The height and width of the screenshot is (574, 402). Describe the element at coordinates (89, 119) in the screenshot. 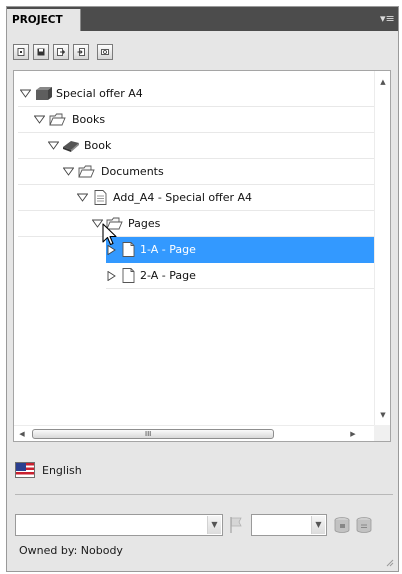

I see `tree-row-label: Books` at that location.